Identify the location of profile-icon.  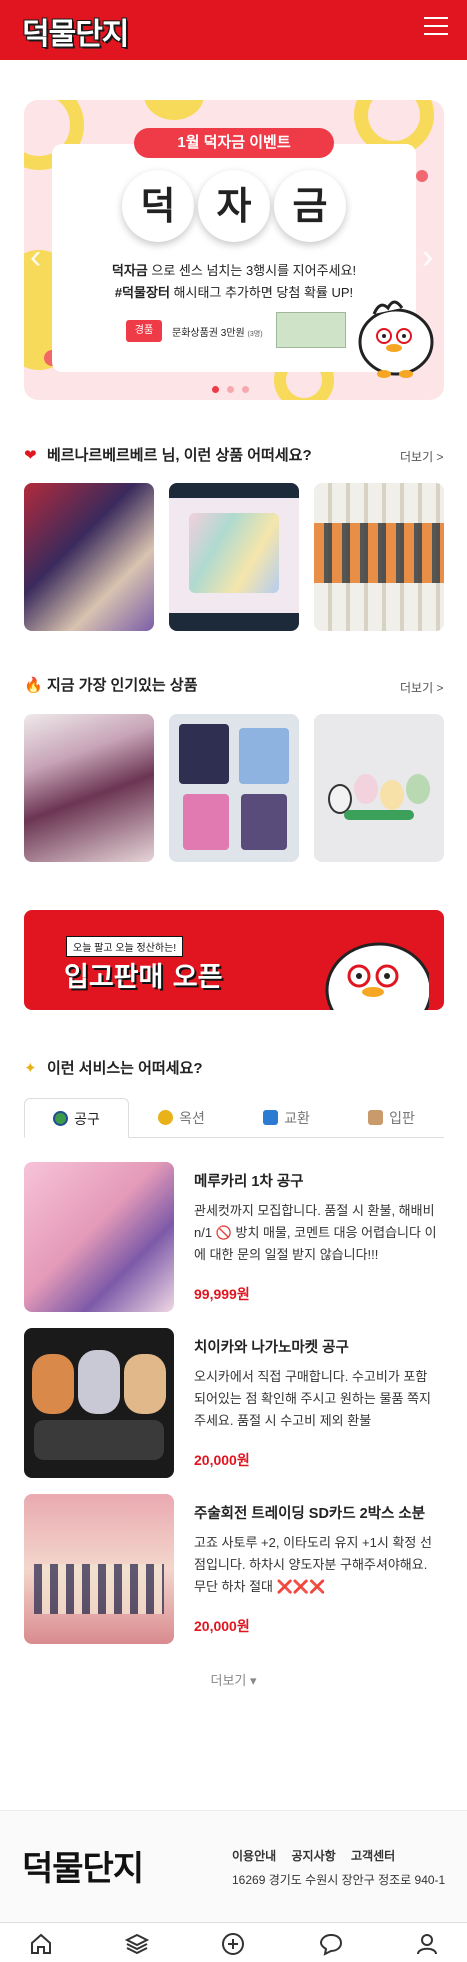
(427, 1944).